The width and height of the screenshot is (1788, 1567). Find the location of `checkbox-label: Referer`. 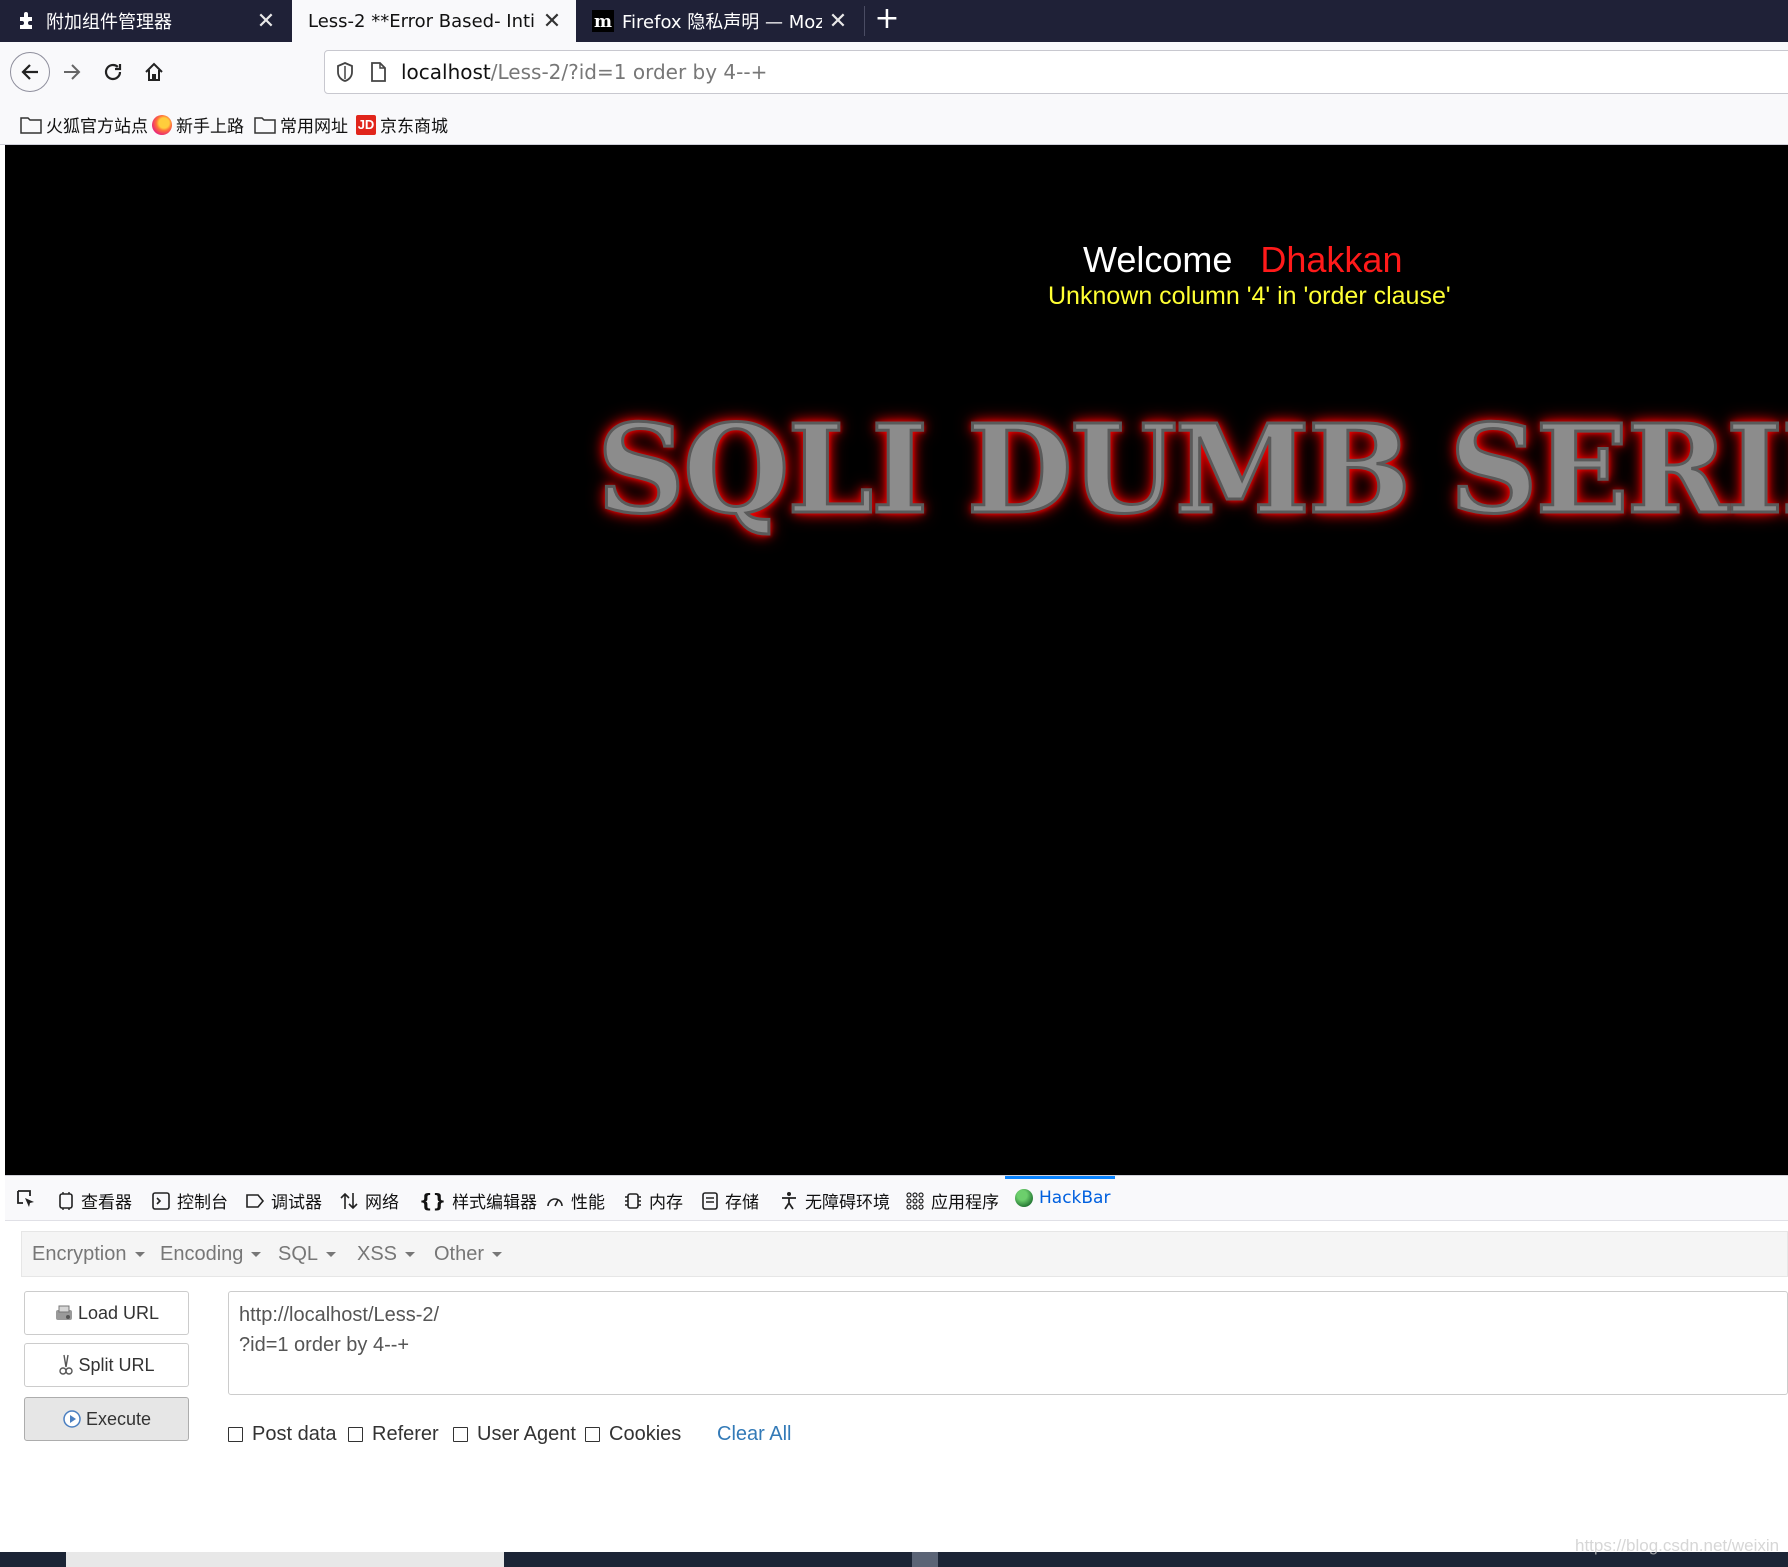

checkbox-label: Referer is located at coordinates (405, 1434).